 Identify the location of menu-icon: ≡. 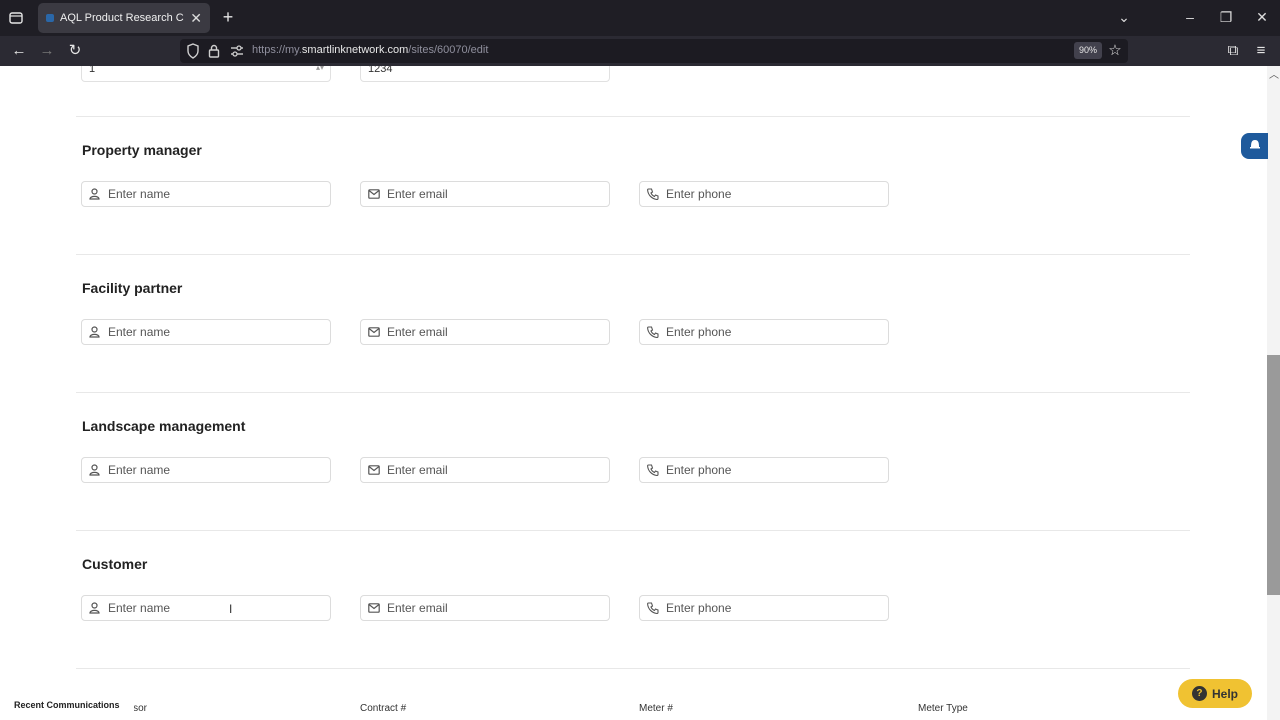
(1261, 51).